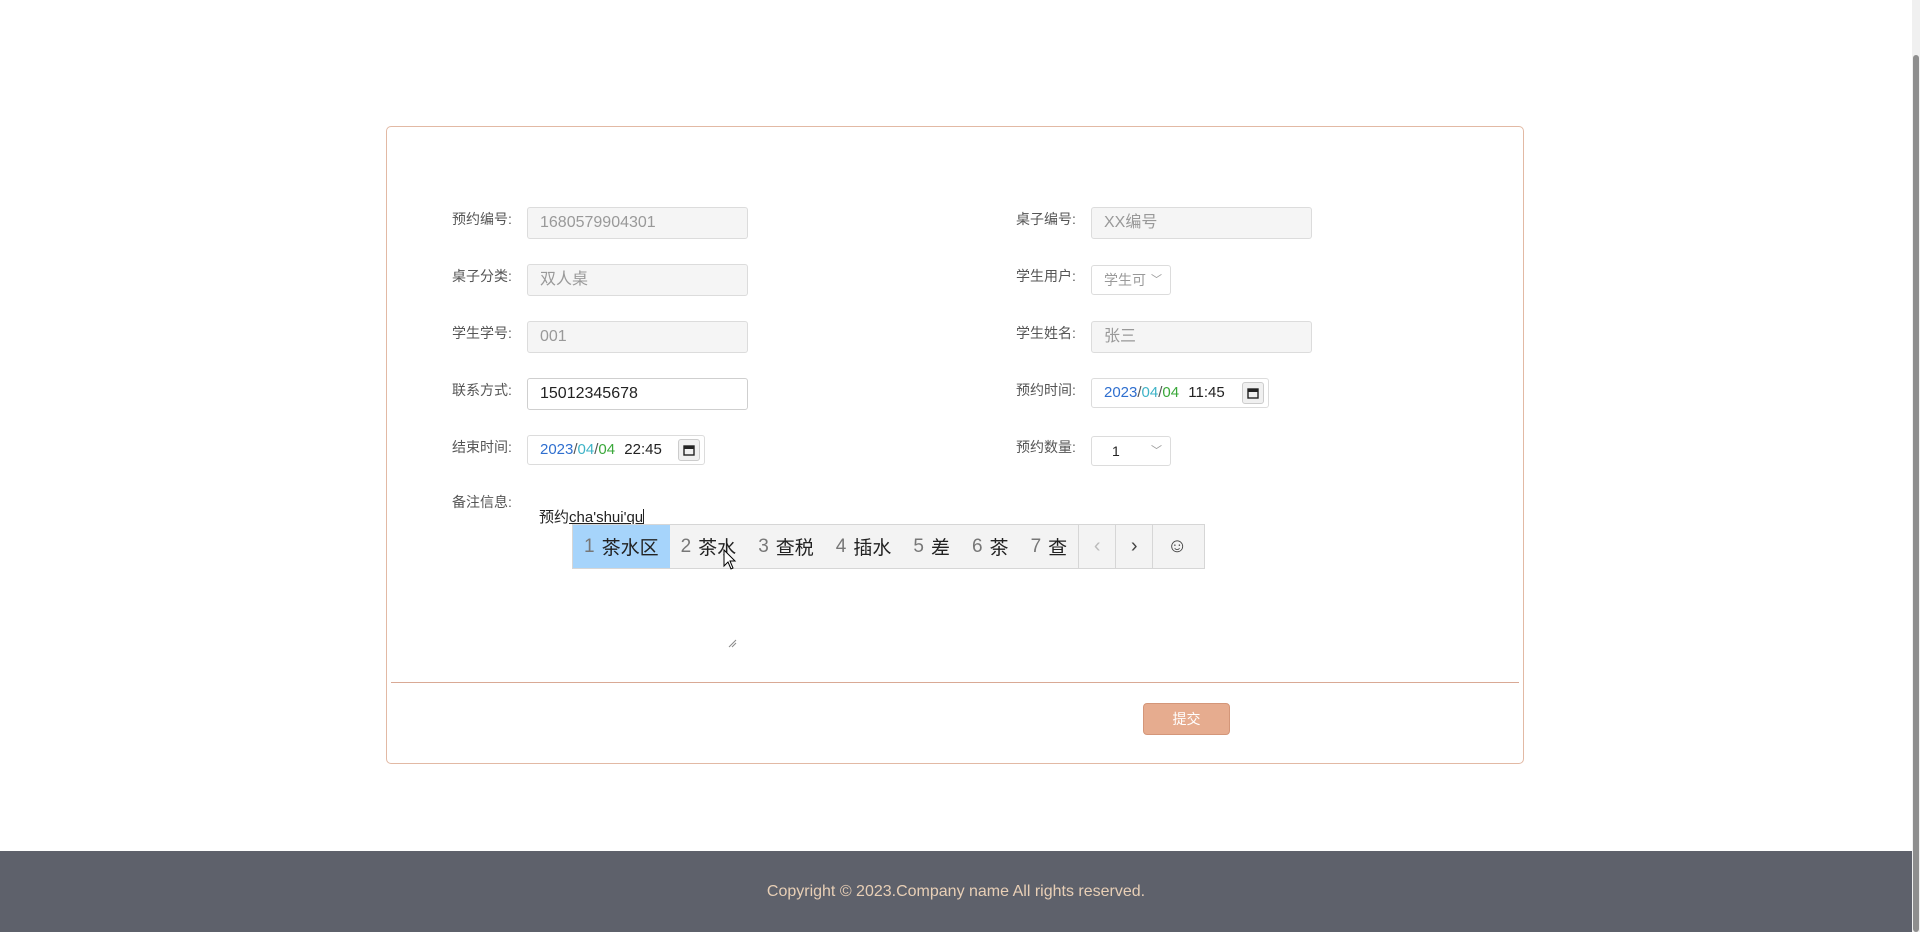 The image size is (1920, 932). Describe the element at coordinates (1058, 548) in the screenshot. I see `ime-candidate-text: 查` at that location.